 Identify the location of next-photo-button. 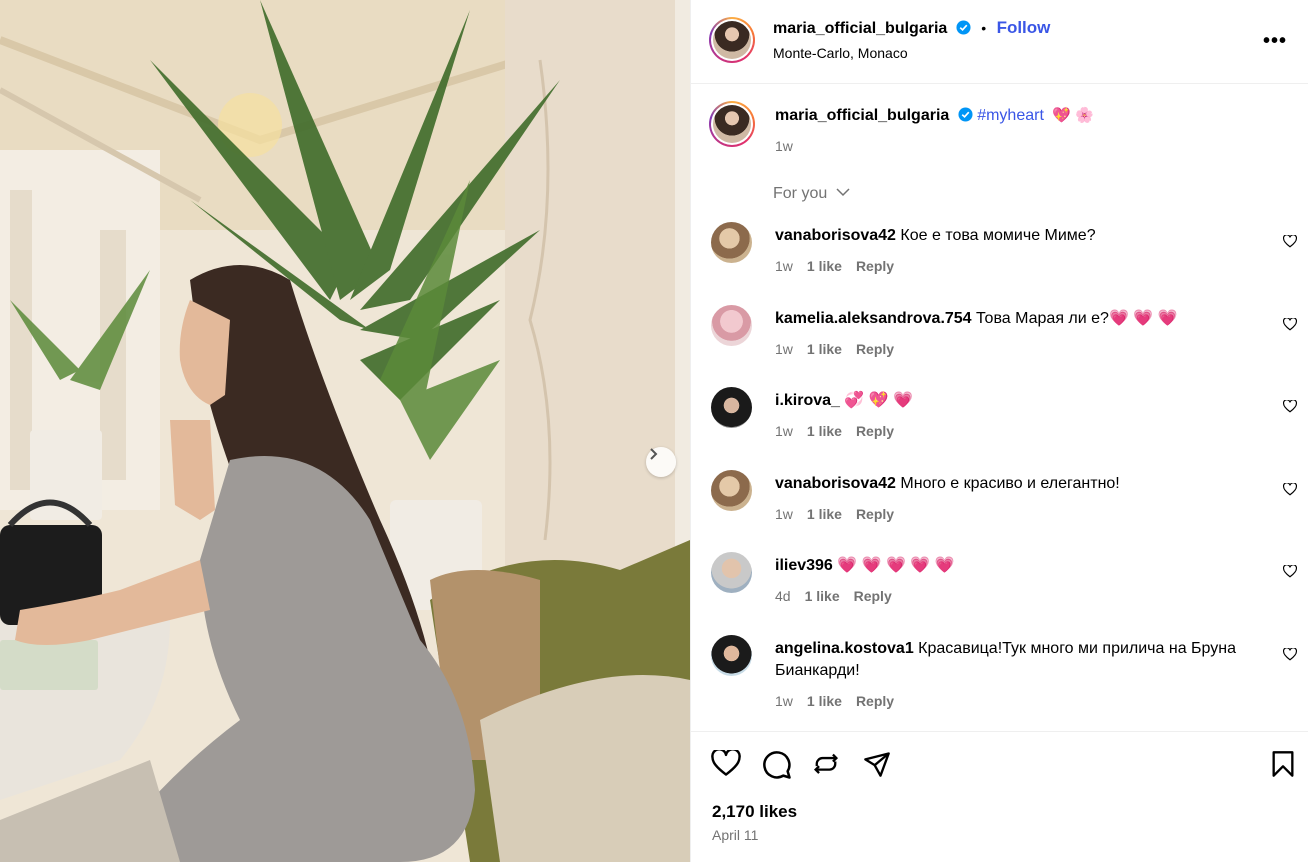
(661, 462).